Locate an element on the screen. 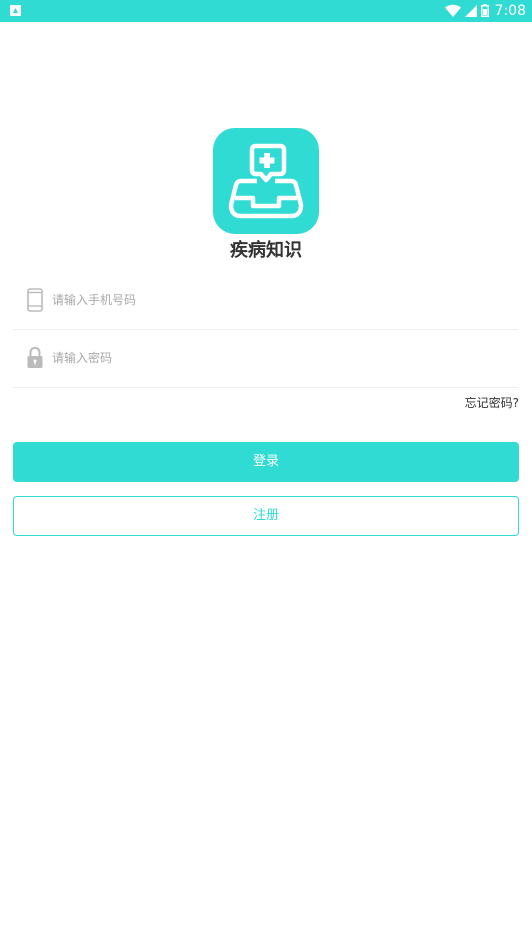 Image resolution: width=532 pixels, height=944 pixels. app-logo is located at coordinates (266, 181).